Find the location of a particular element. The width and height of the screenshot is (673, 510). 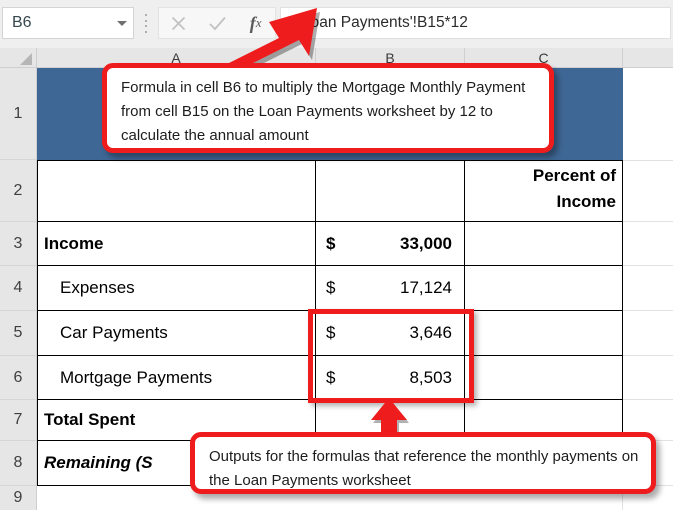

name-box-value: B6 is located at coordinates (22, 22).